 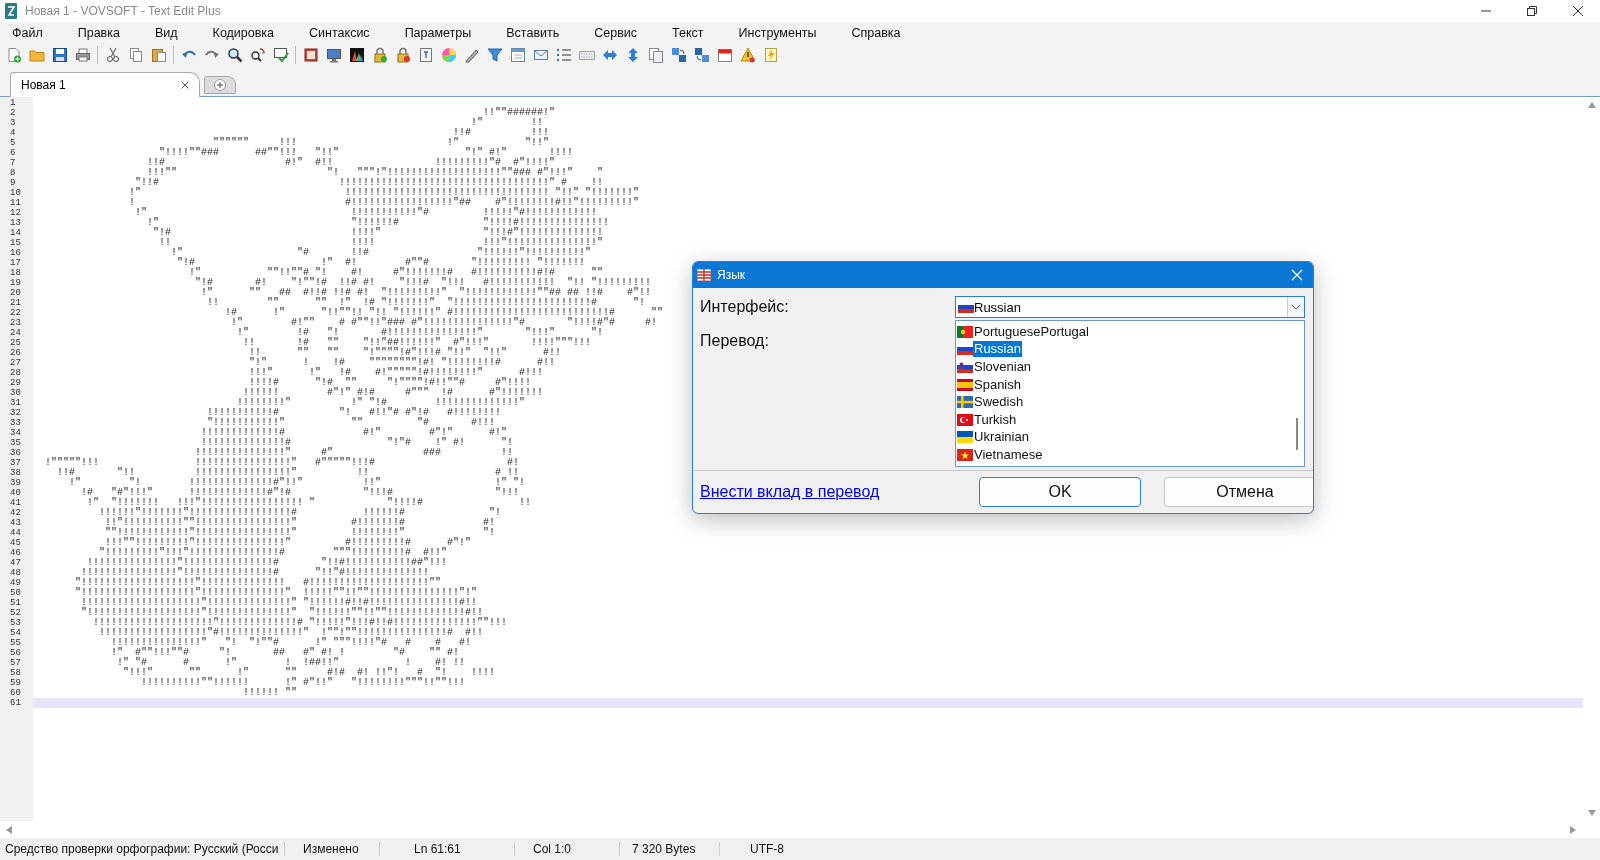 I want to click on menu-item: Параметры, so click(x=438, y=33).